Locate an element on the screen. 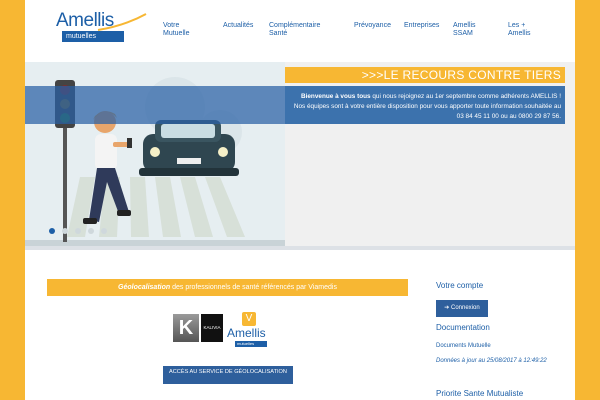 Image resolution: width=600 pixels, height=400 pixels. nav-item-prevoyance: Prévoyance is located at coordinates (372, 26).